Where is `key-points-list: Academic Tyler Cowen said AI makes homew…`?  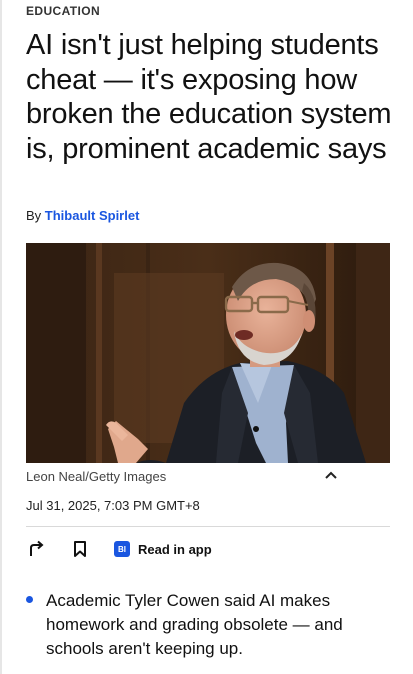
key-points-list: Academic Tyler Cowen said AI makes homew… is located at coordinates (201, 625).